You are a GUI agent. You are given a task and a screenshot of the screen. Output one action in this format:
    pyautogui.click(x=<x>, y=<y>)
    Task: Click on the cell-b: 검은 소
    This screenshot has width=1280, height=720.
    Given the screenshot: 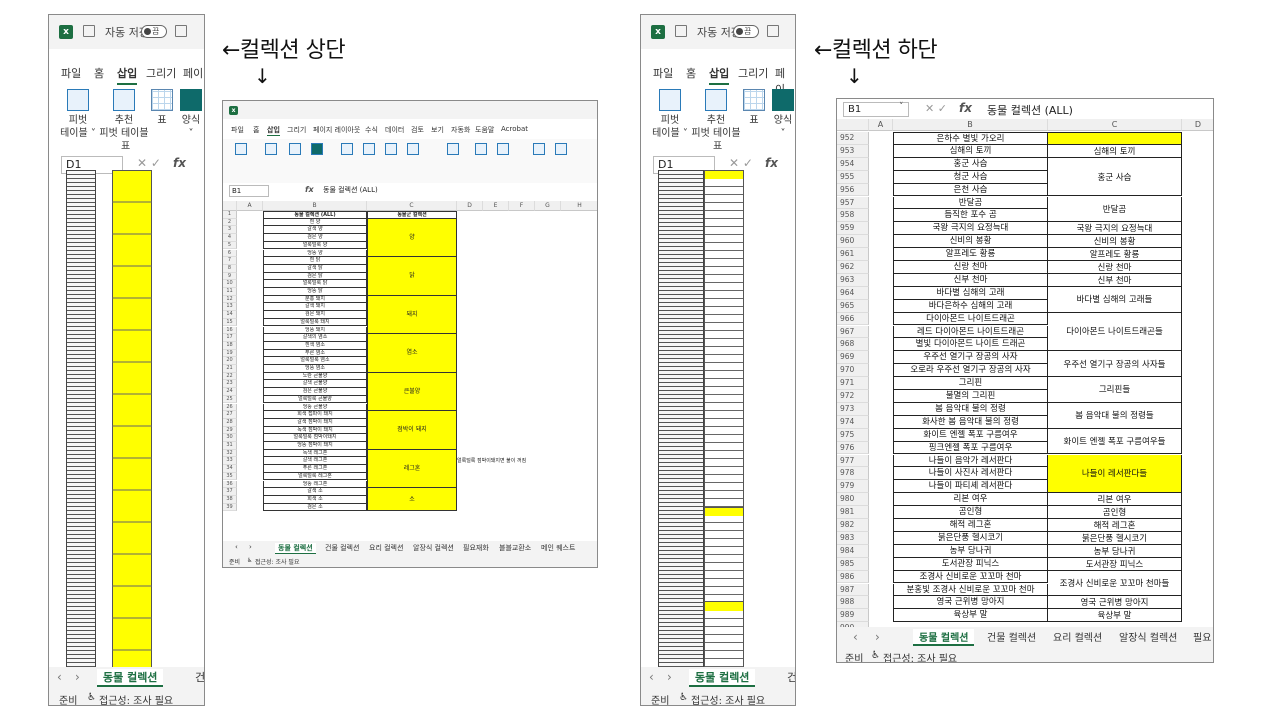 What is the action you would take?
    pyautogui.click(x=315, y=507)
    